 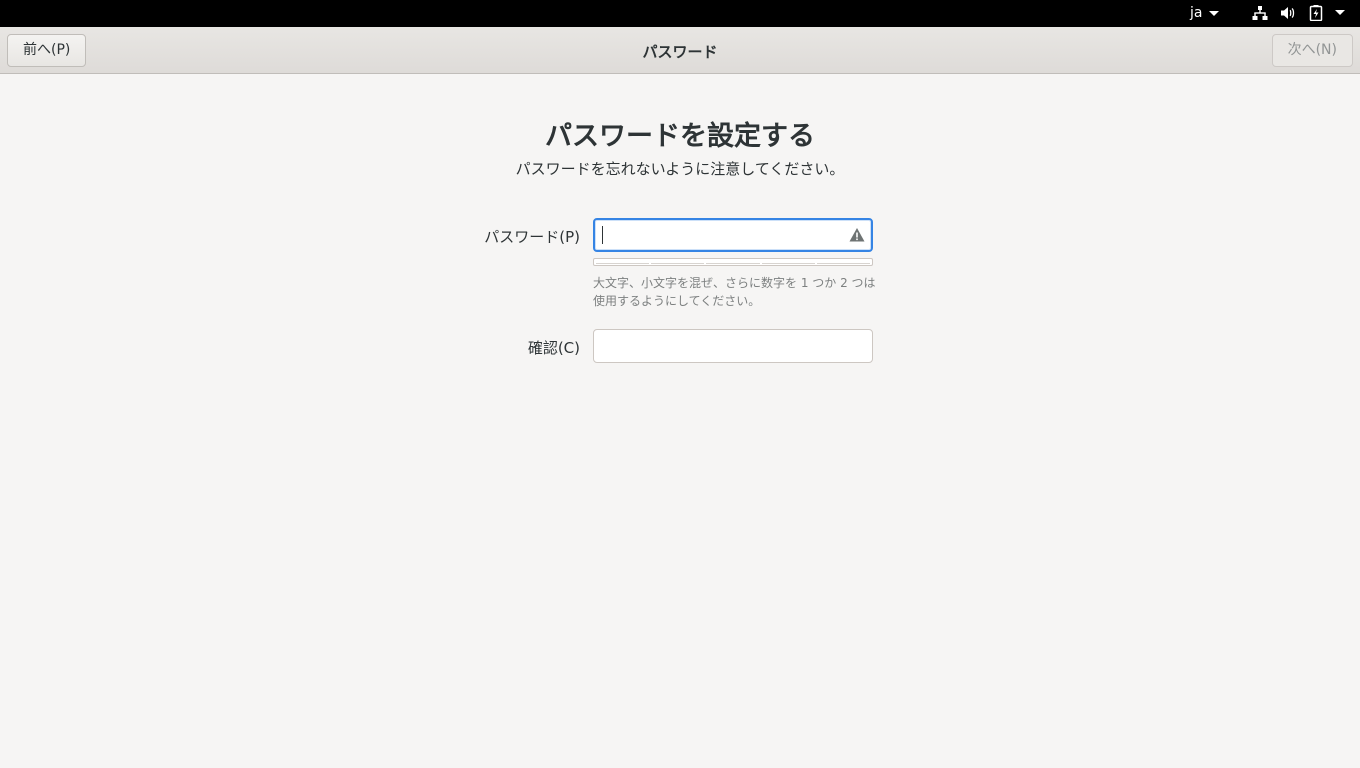 What do you see at coordinates (680, 169) in the screenshot?
I see `section-subtitle: パスワードを忘れないように注意してください。` at bounding box center [680, 169].